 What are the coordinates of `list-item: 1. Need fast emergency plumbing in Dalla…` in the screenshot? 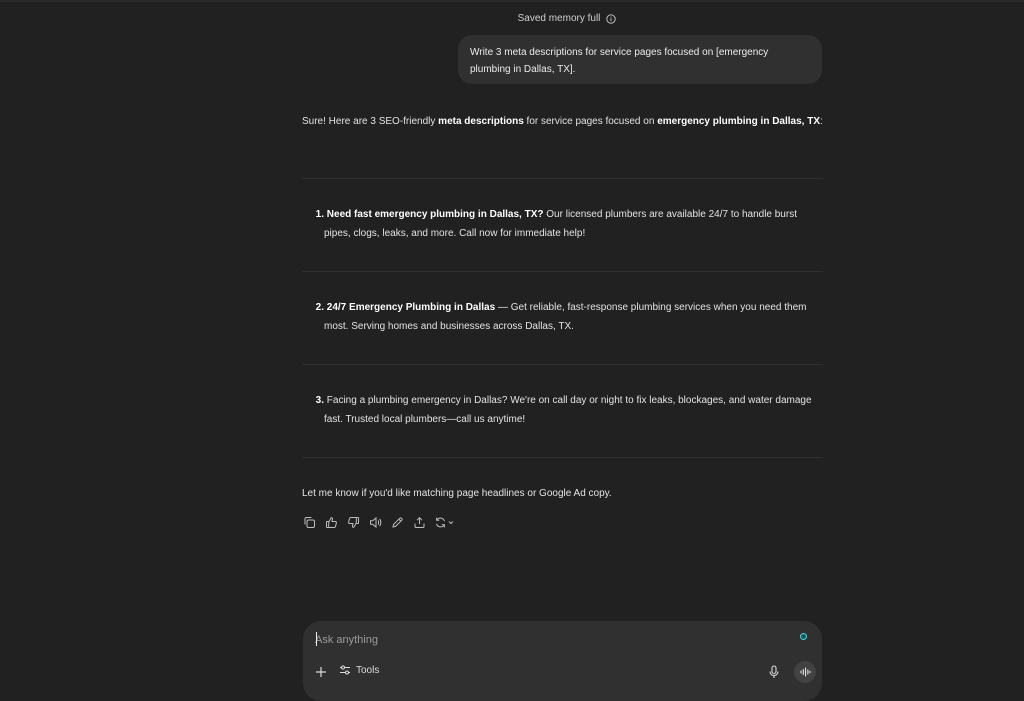 It's located at (562, 224).